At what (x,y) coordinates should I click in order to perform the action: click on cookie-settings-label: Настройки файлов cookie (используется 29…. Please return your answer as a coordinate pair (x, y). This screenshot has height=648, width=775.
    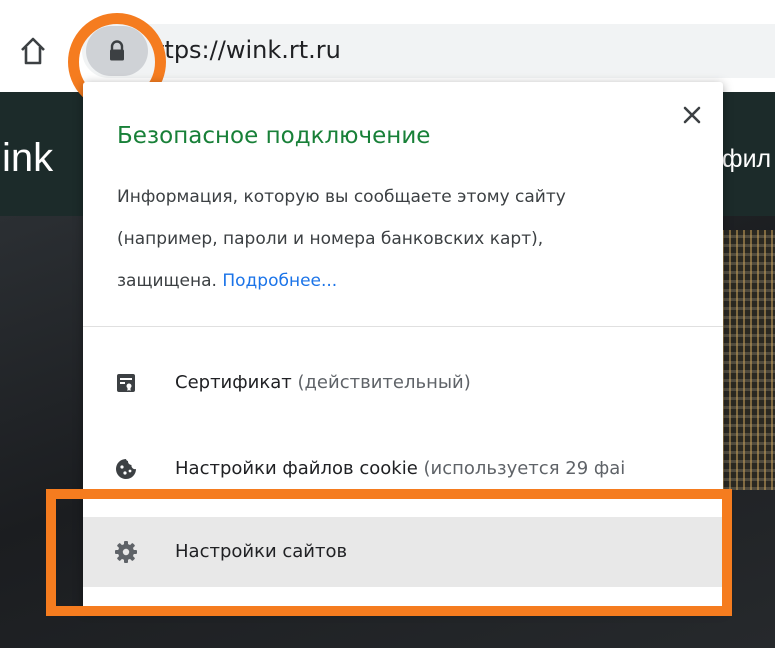
    Looking at the image, I should click on (400, 469).